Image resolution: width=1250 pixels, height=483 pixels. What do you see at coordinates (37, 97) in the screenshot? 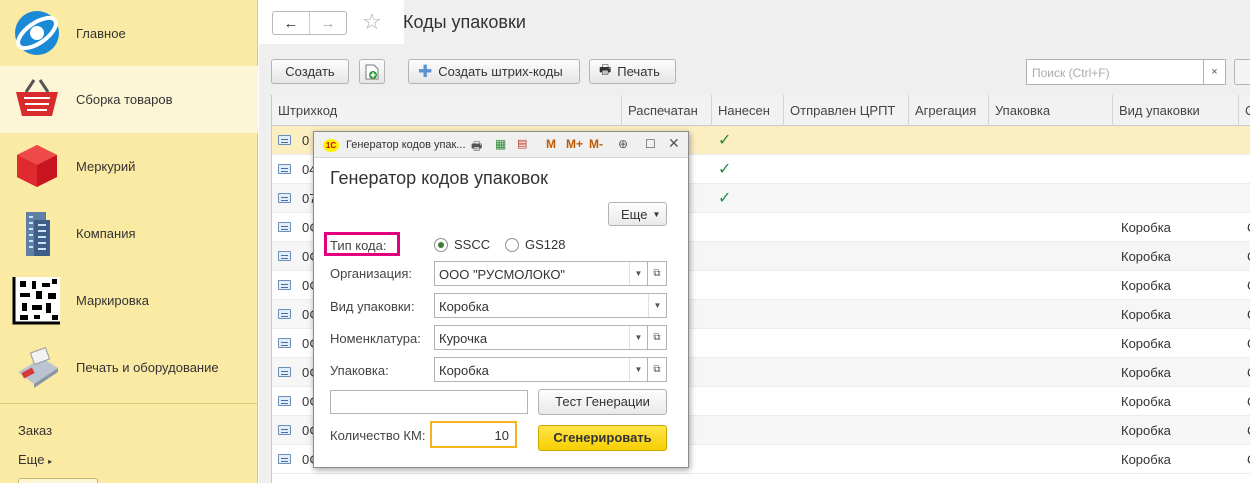
I see `basket-icon` at bounding box center [37, 97].